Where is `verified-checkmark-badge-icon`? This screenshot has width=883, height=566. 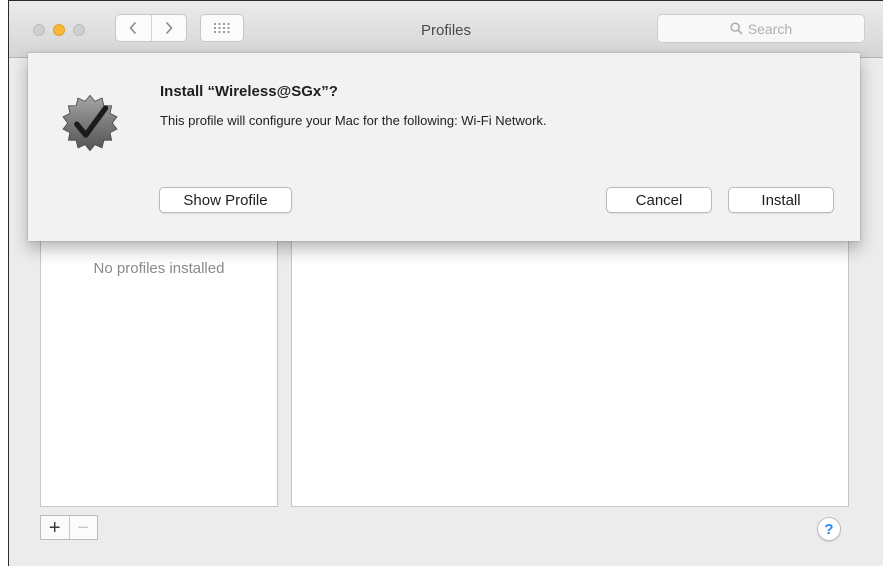 verified-checkmark-badge-icon is located at coordinates (90, 123).